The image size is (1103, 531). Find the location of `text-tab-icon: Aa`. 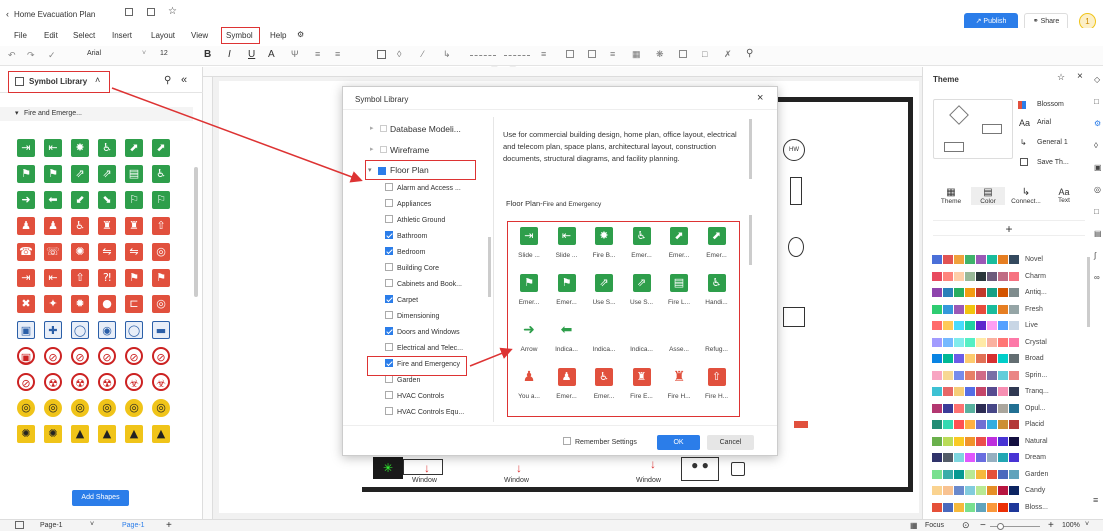

text-tab-icon: Aa is located at coordinates (1064, 192).